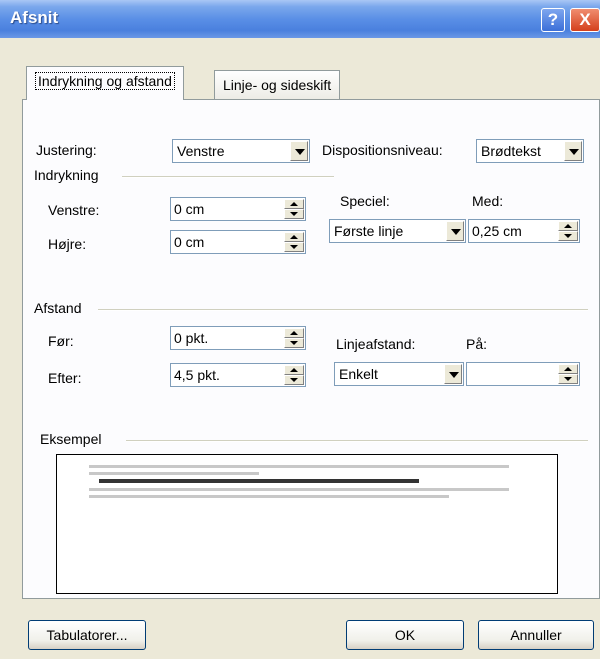 The height and width of the screenshot is (659, 600). Describe the element at coordinates (238, 338) in the screenshot. I see `before-spinner: 0 pkt.` at that location.